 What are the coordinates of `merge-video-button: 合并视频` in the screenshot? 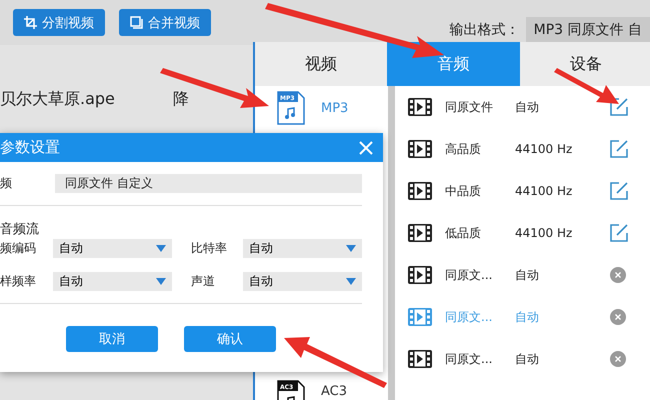 It's located at (165, 22).